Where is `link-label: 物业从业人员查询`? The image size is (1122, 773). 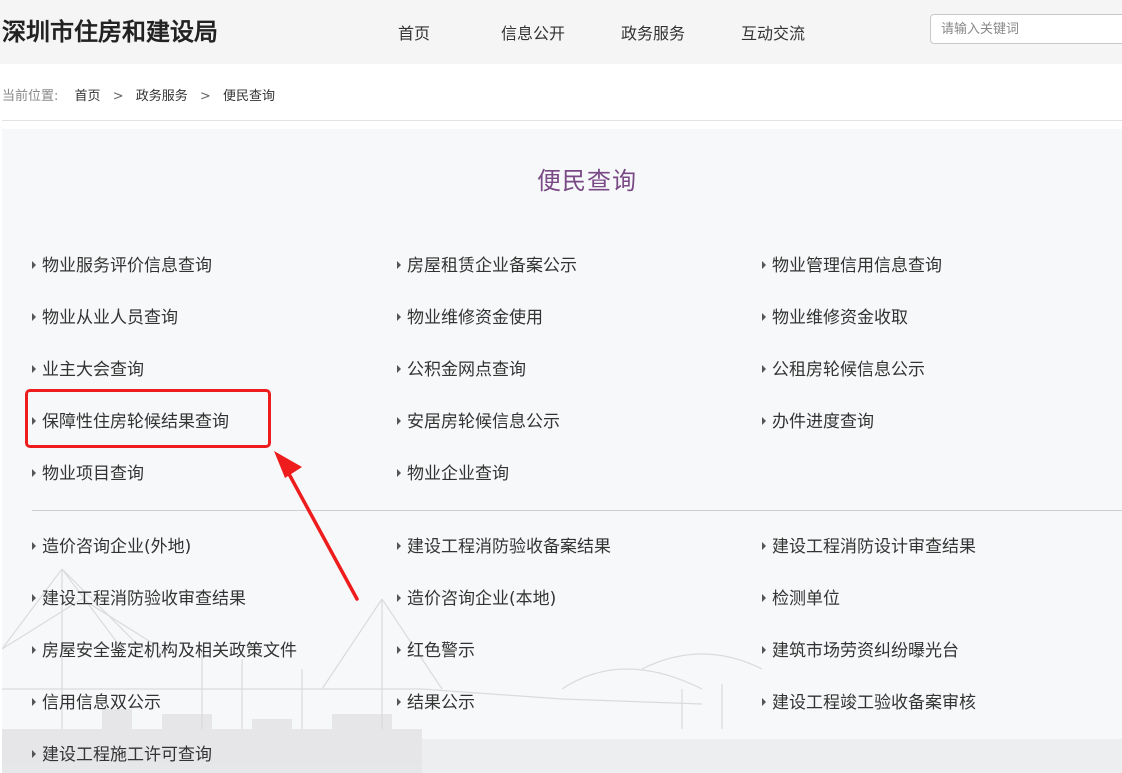
link-label: 物业从业人员查询 is located at coordinates (110, 318).